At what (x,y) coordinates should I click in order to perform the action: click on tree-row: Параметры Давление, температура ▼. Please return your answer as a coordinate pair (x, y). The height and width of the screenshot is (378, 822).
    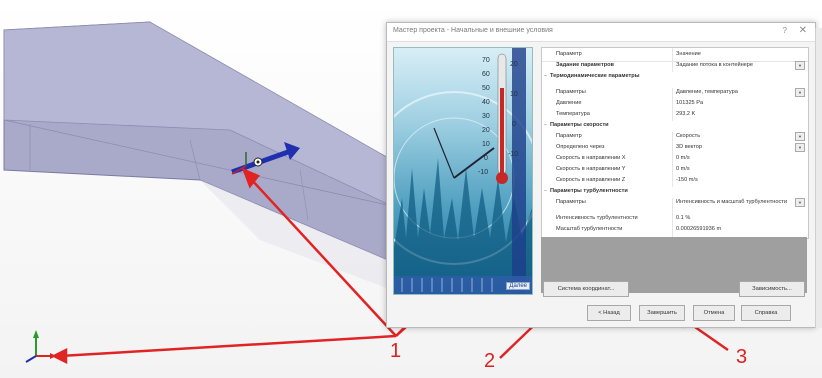
    Looking at the image, I should click on (675, 93).